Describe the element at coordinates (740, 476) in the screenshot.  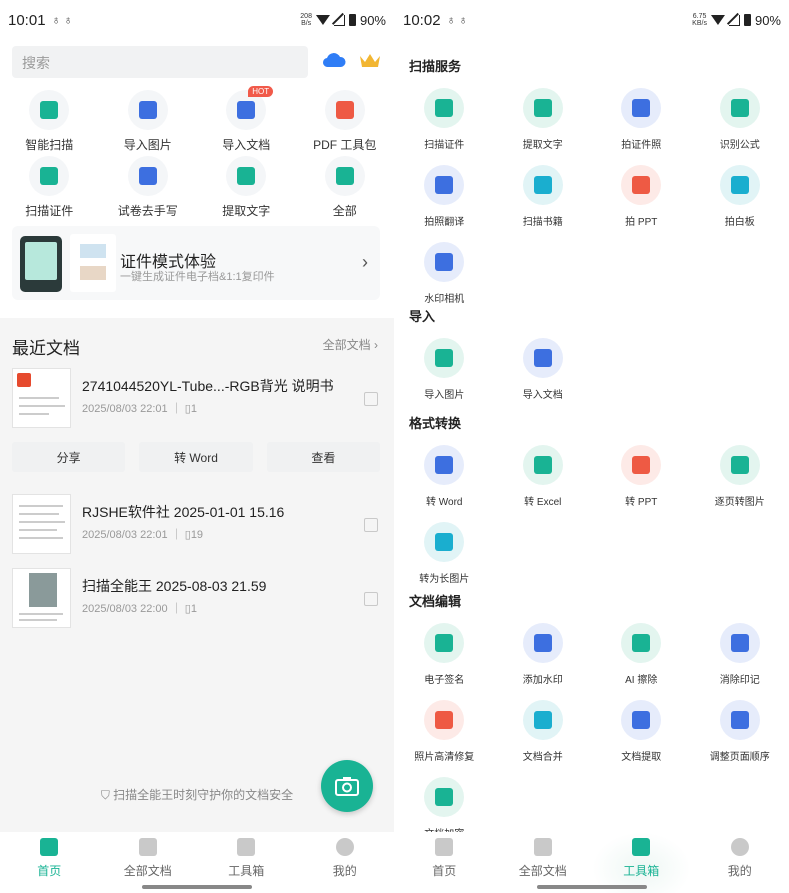
I see `tool-item: 逐页转图片` at that location.